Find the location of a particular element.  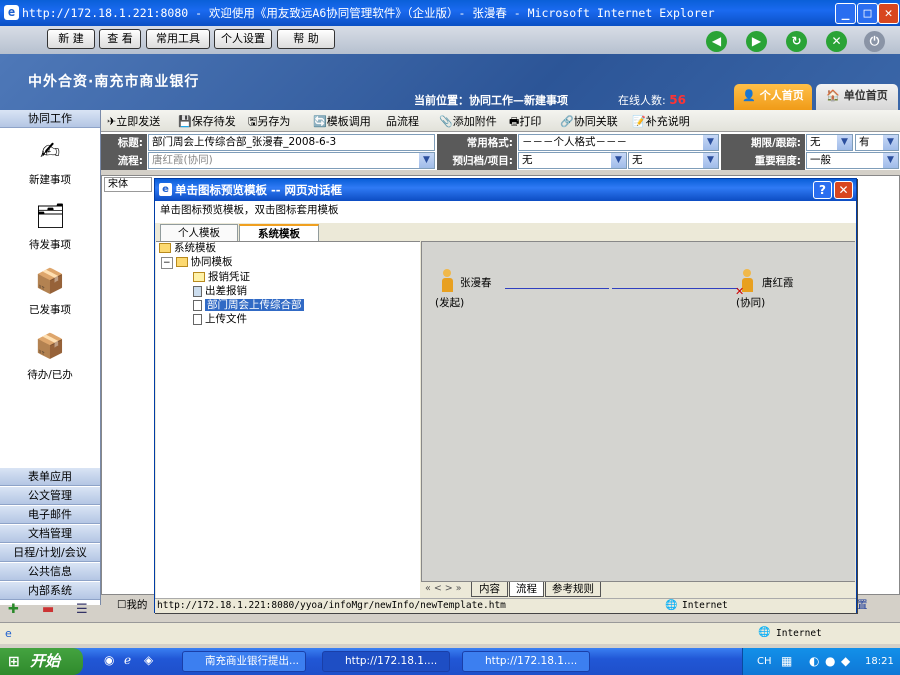

flow-line is located at coordinates (675, 288).